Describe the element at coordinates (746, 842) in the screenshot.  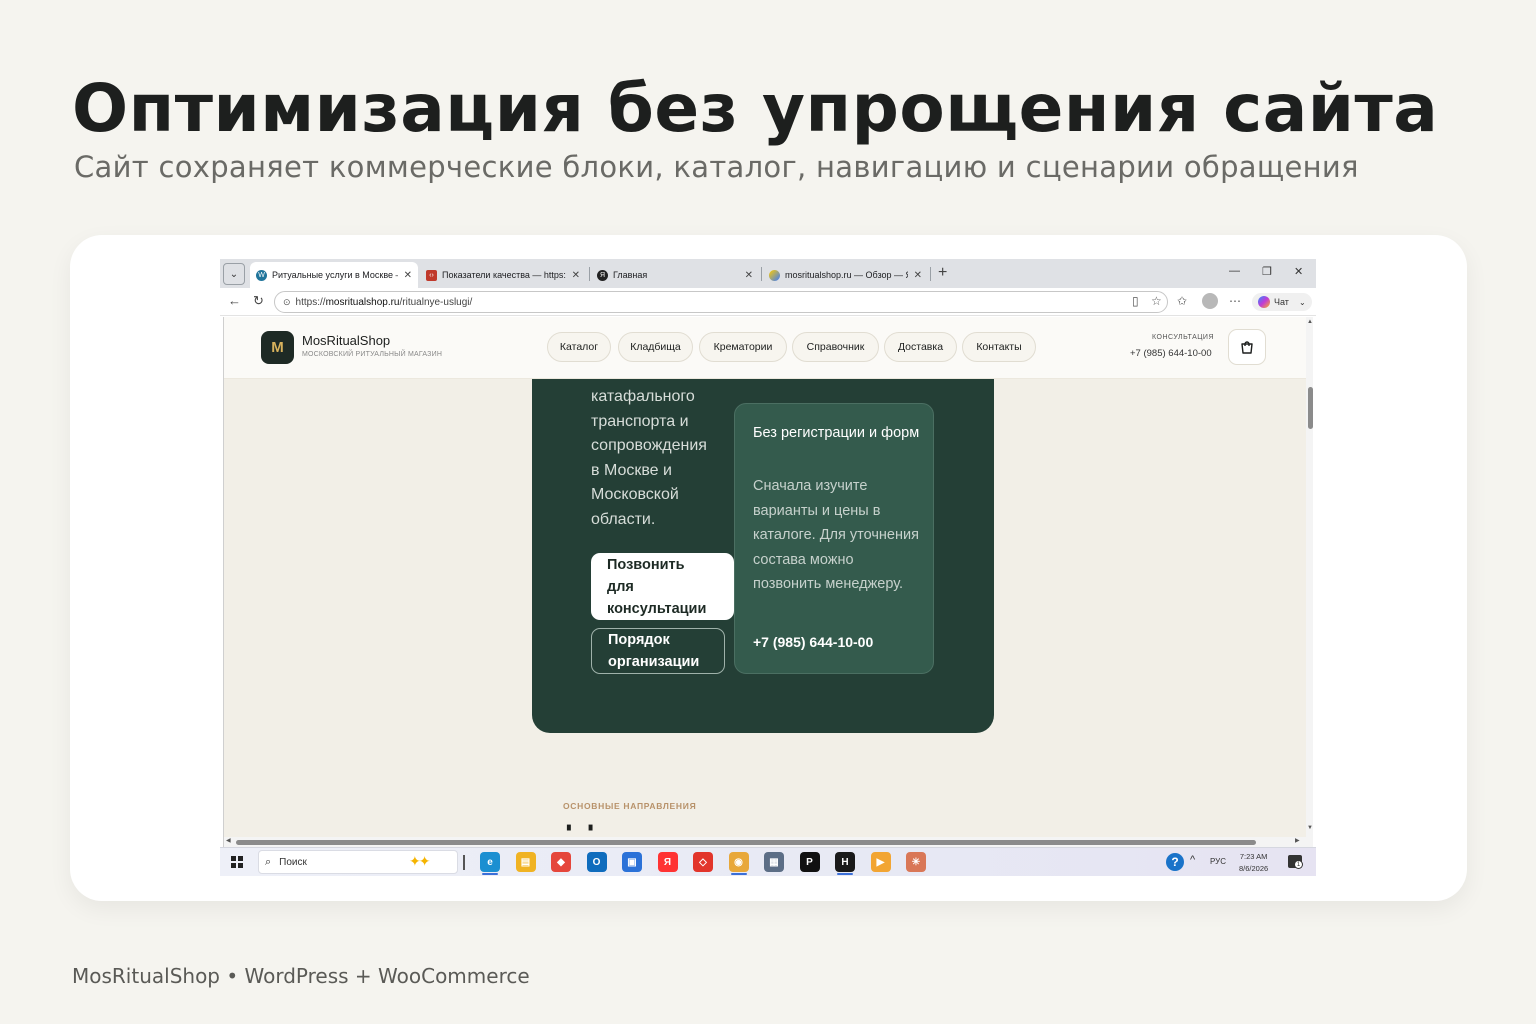
I see `horizontal-scroll-thumb` at that location.